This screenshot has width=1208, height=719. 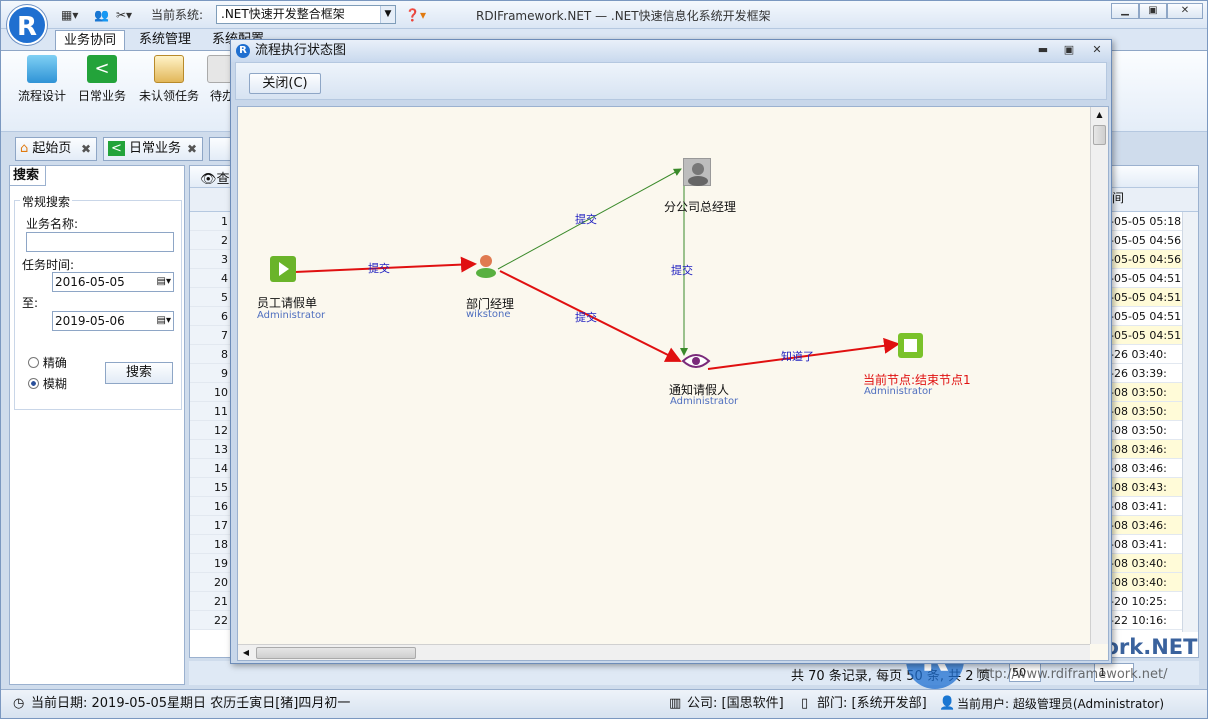 What do you see at coordinates (153, 149) in the screenshot?
I see `tab-daily-business: < 日常业务 ✖` at bounding box center [153, 149].